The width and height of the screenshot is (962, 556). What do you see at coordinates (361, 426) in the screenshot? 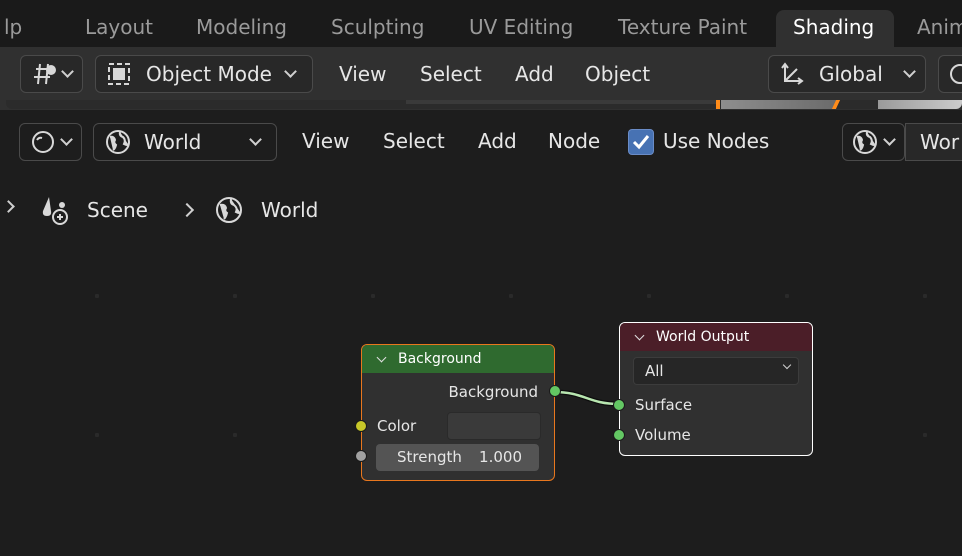
I see `color-input-socket` at bounding box center [361, 426].